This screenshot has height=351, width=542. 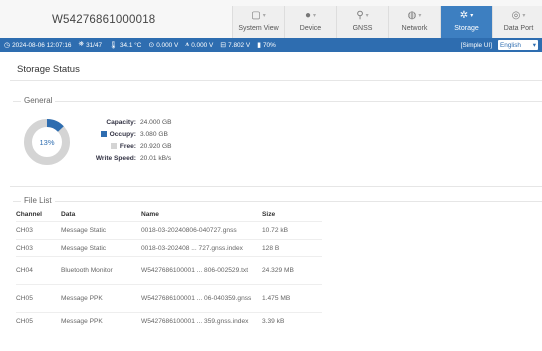 What do you see at coordinates (258, 28) in the screenshot?
I see `tab-label: System View` at bounding box center [258, 28].